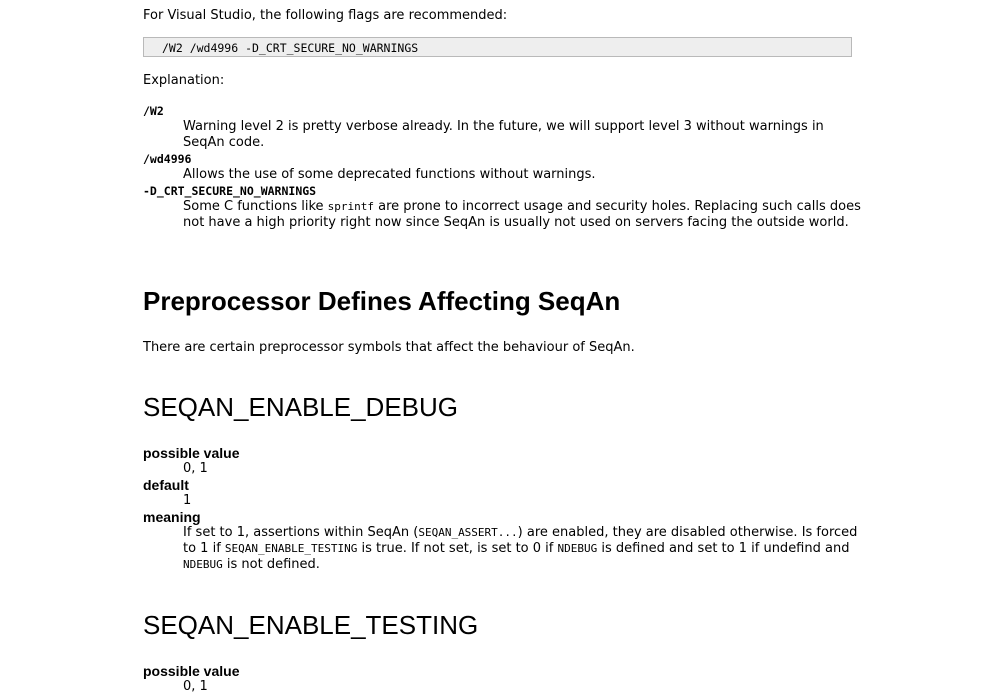  Describe the element at coordinates (191, 671) in the screenshot. I see `testing-possible-label: possible value` at that location.